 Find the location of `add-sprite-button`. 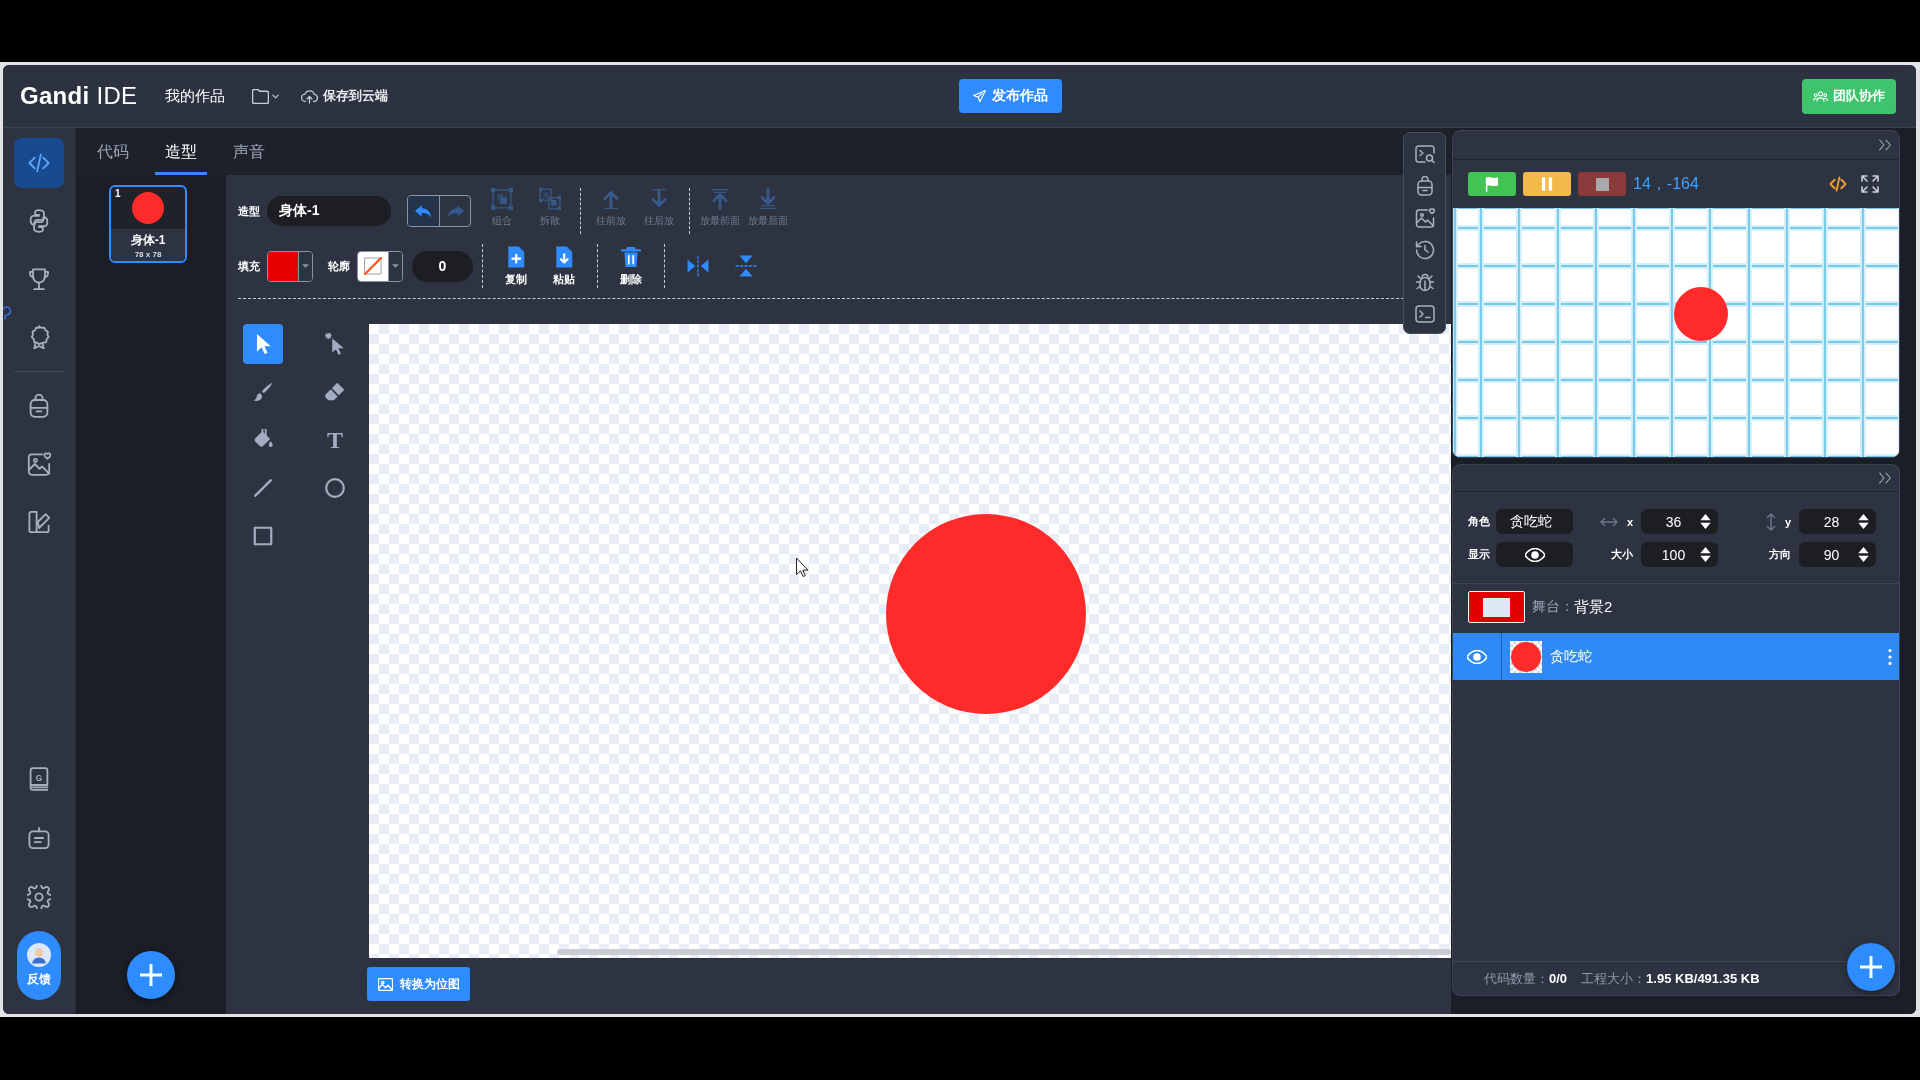

add-sprite-button is located at coordinates (1871, 967).